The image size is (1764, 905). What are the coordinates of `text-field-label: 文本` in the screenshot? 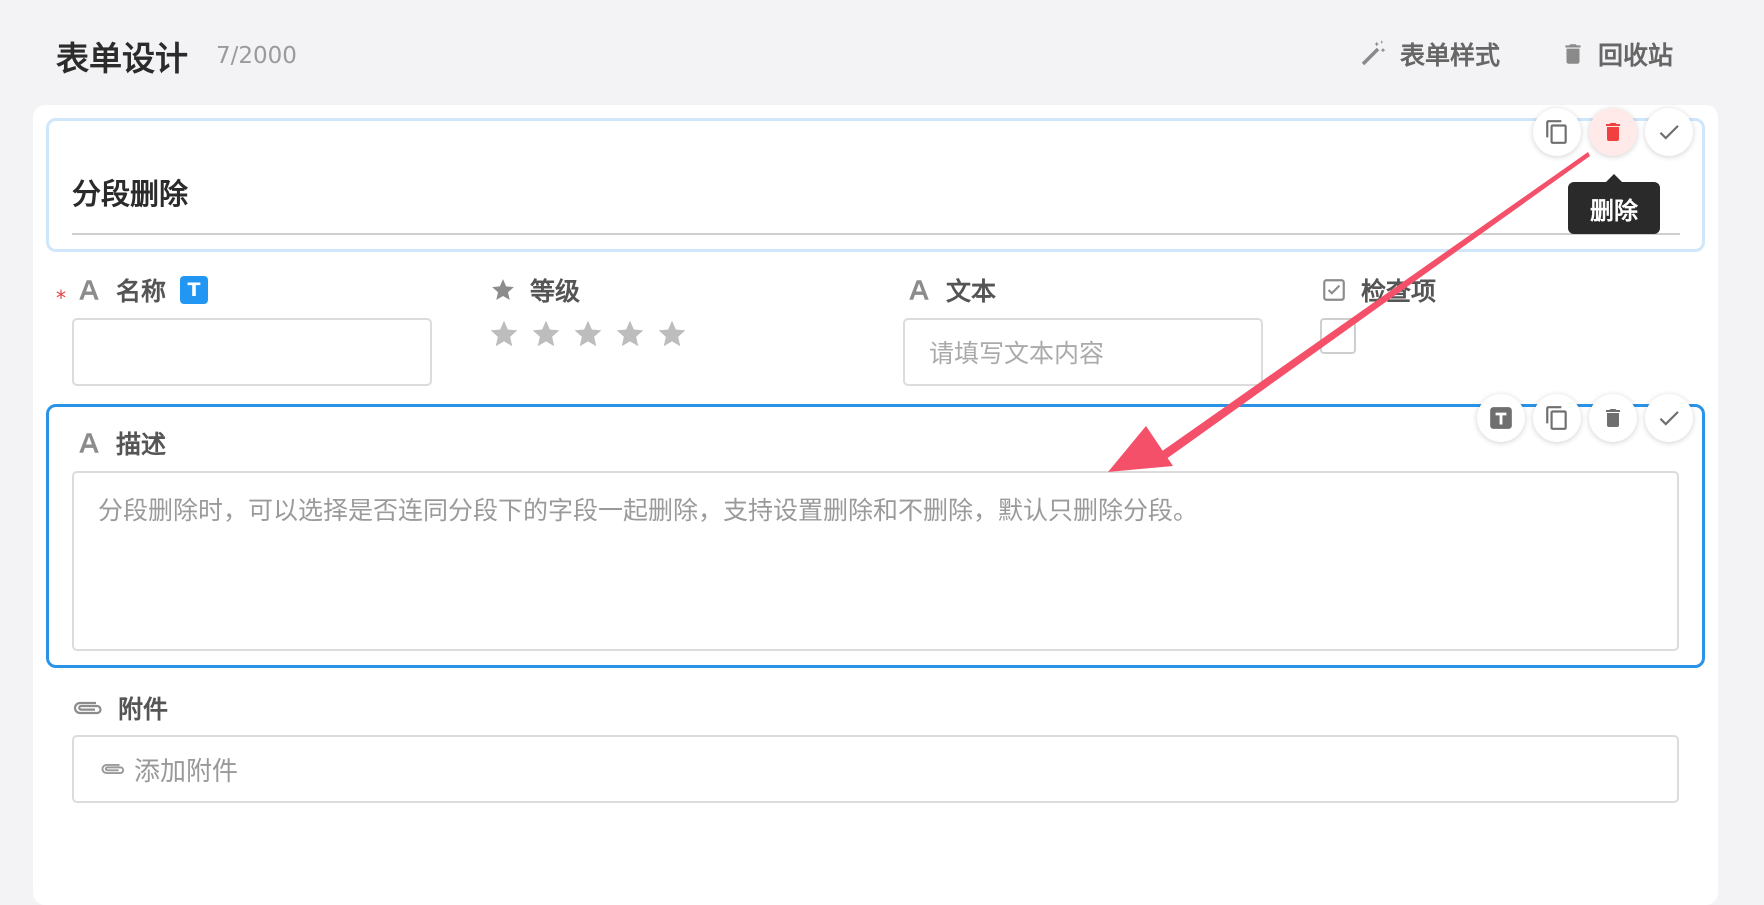 It's located at (951, 290).